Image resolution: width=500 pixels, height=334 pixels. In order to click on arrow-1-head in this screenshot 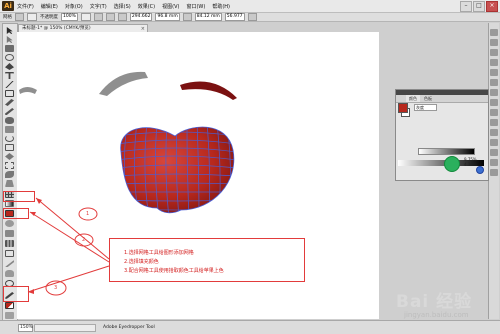, I will do `click(39, 201)`.